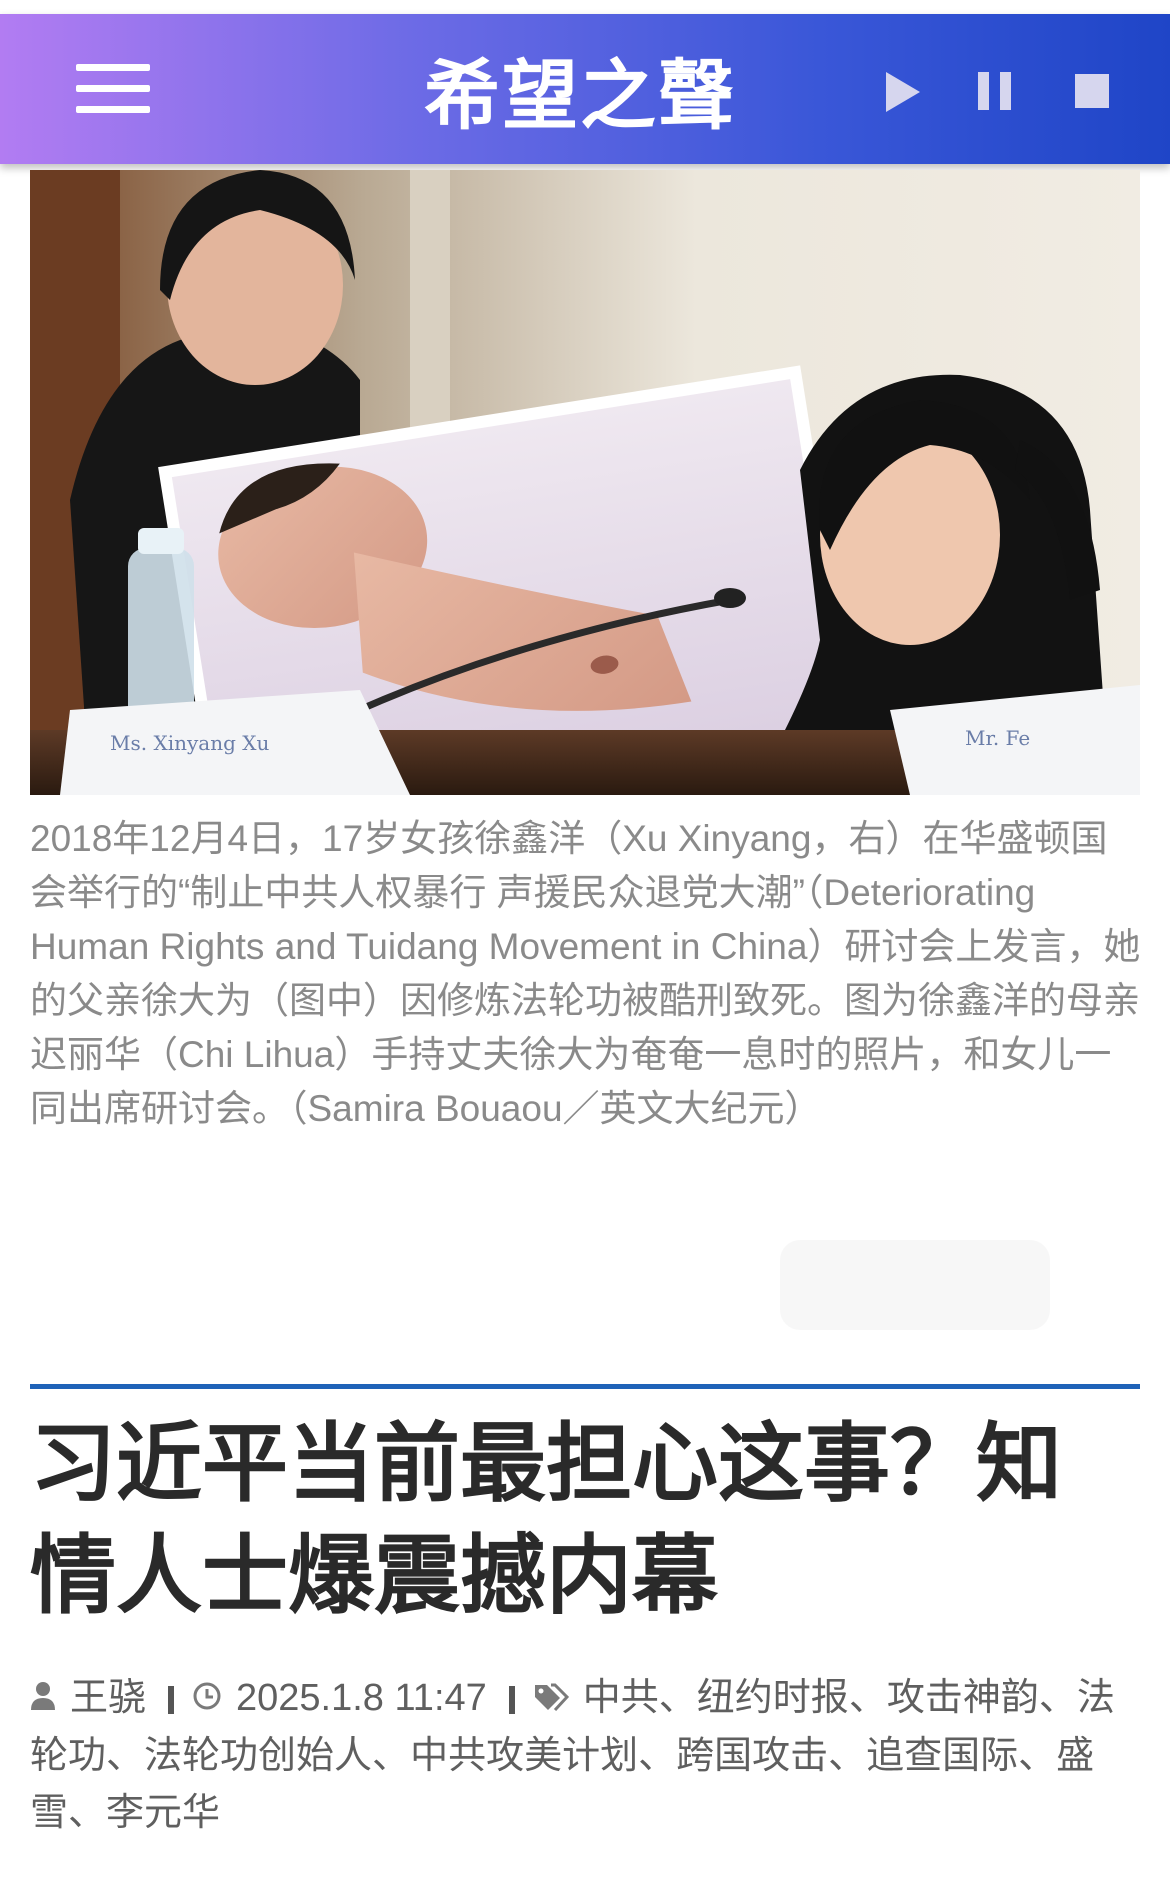 This screenshot has height=1877, width=1170. I want to click on tag-link: 纽约时报, so click(773, 1698).